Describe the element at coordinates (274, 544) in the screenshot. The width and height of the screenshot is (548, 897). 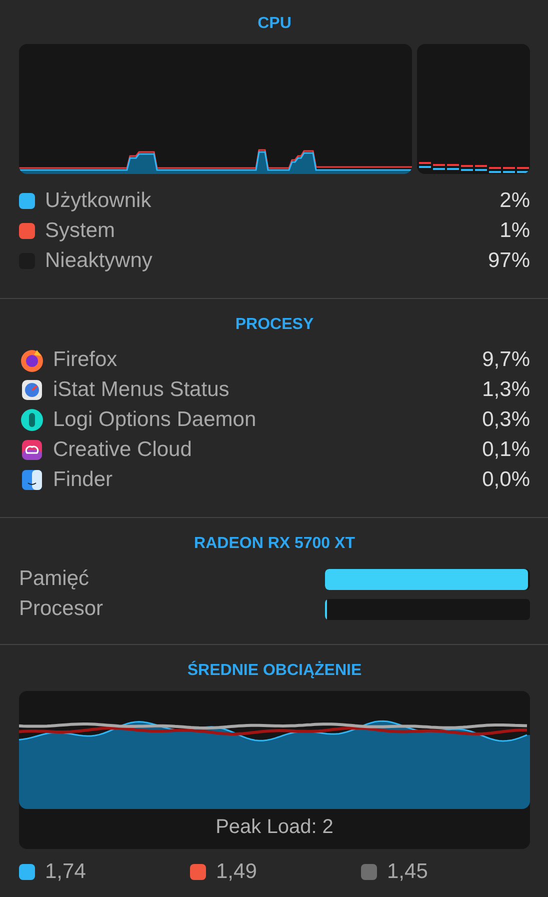
I see `section-title: RADEON RX 5700 XT` at that location.